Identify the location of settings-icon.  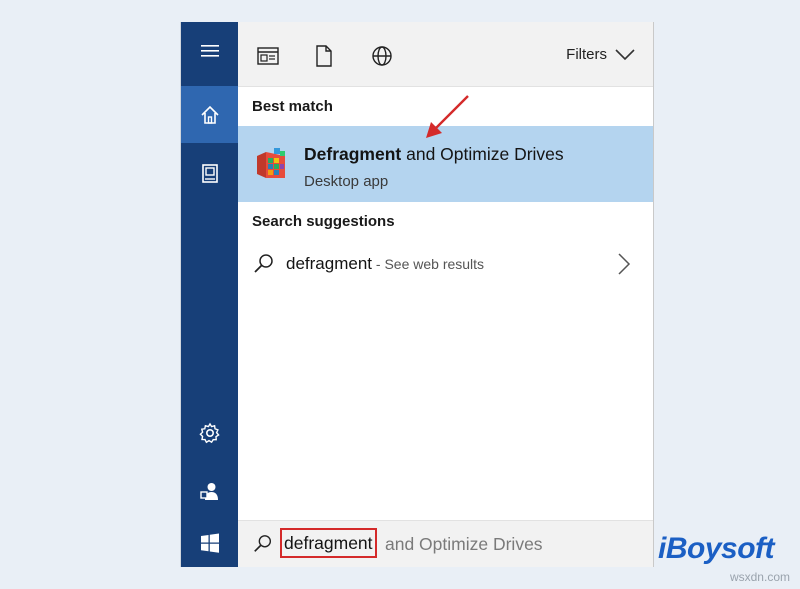
(209, 432).